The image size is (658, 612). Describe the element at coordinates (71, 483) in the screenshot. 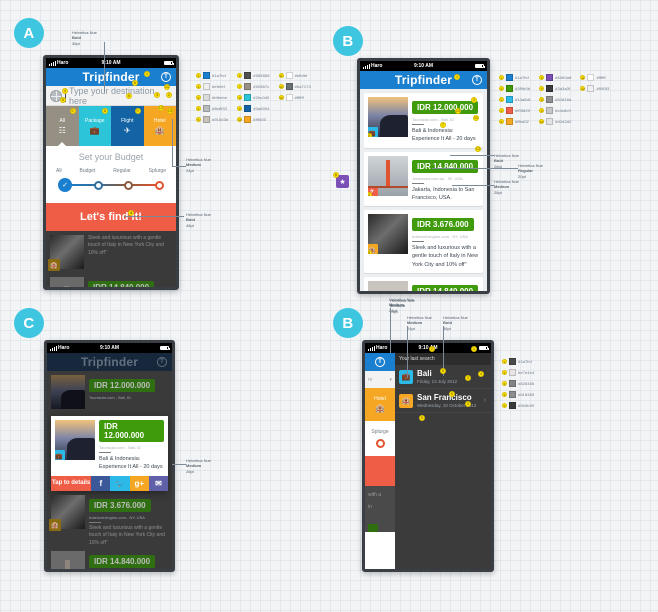

I see `tap-to-details-button: Tap to details` at that location.